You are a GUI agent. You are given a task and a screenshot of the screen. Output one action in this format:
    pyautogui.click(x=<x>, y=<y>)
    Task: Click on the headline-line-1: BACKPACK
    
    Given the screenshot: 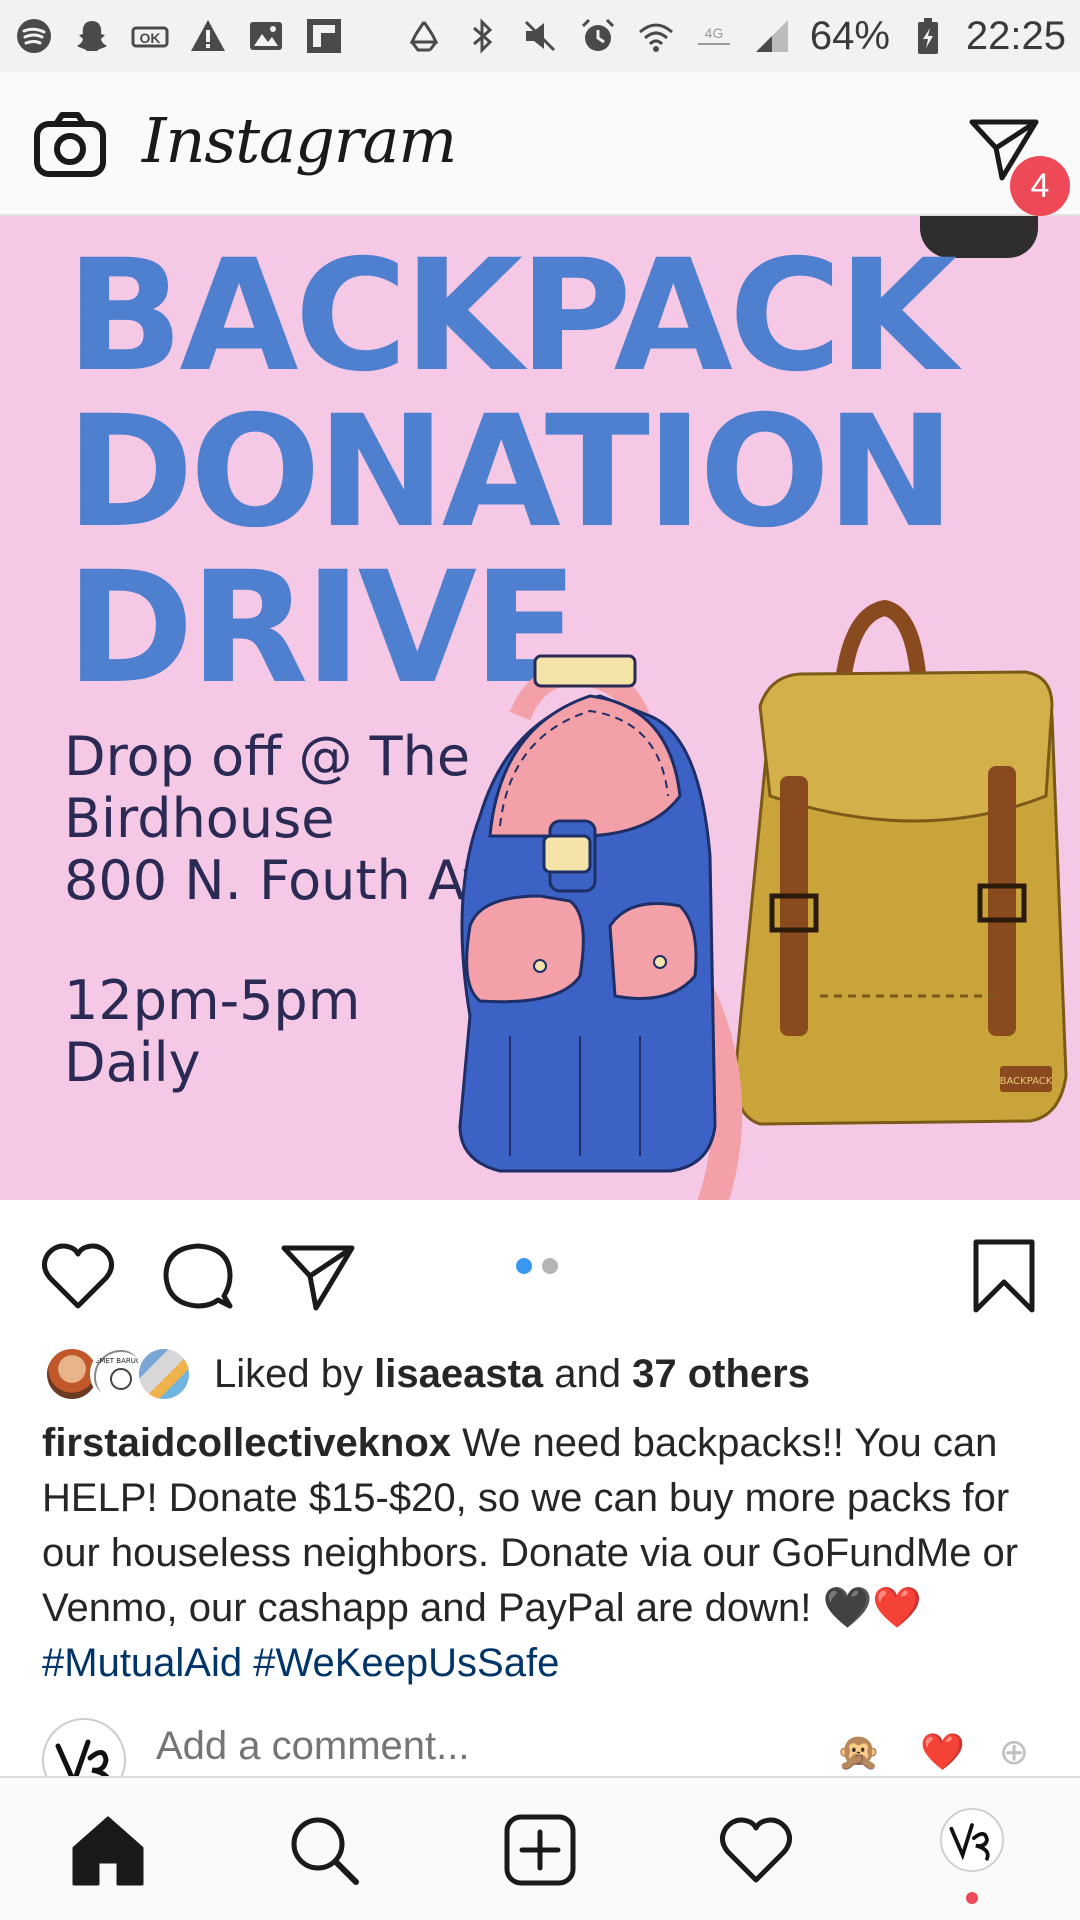 What is the action you would take?
    pyautogui.click(x=511, y=316)
    